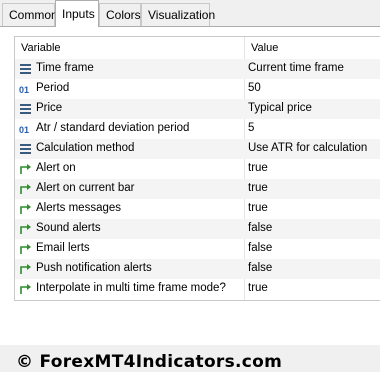 Image resolution: width=380 pixels, height=372 pixels. Describe the element at coordinates (178, 14) in the screenshot. I see `tab-visualization: Visualization` at that location.